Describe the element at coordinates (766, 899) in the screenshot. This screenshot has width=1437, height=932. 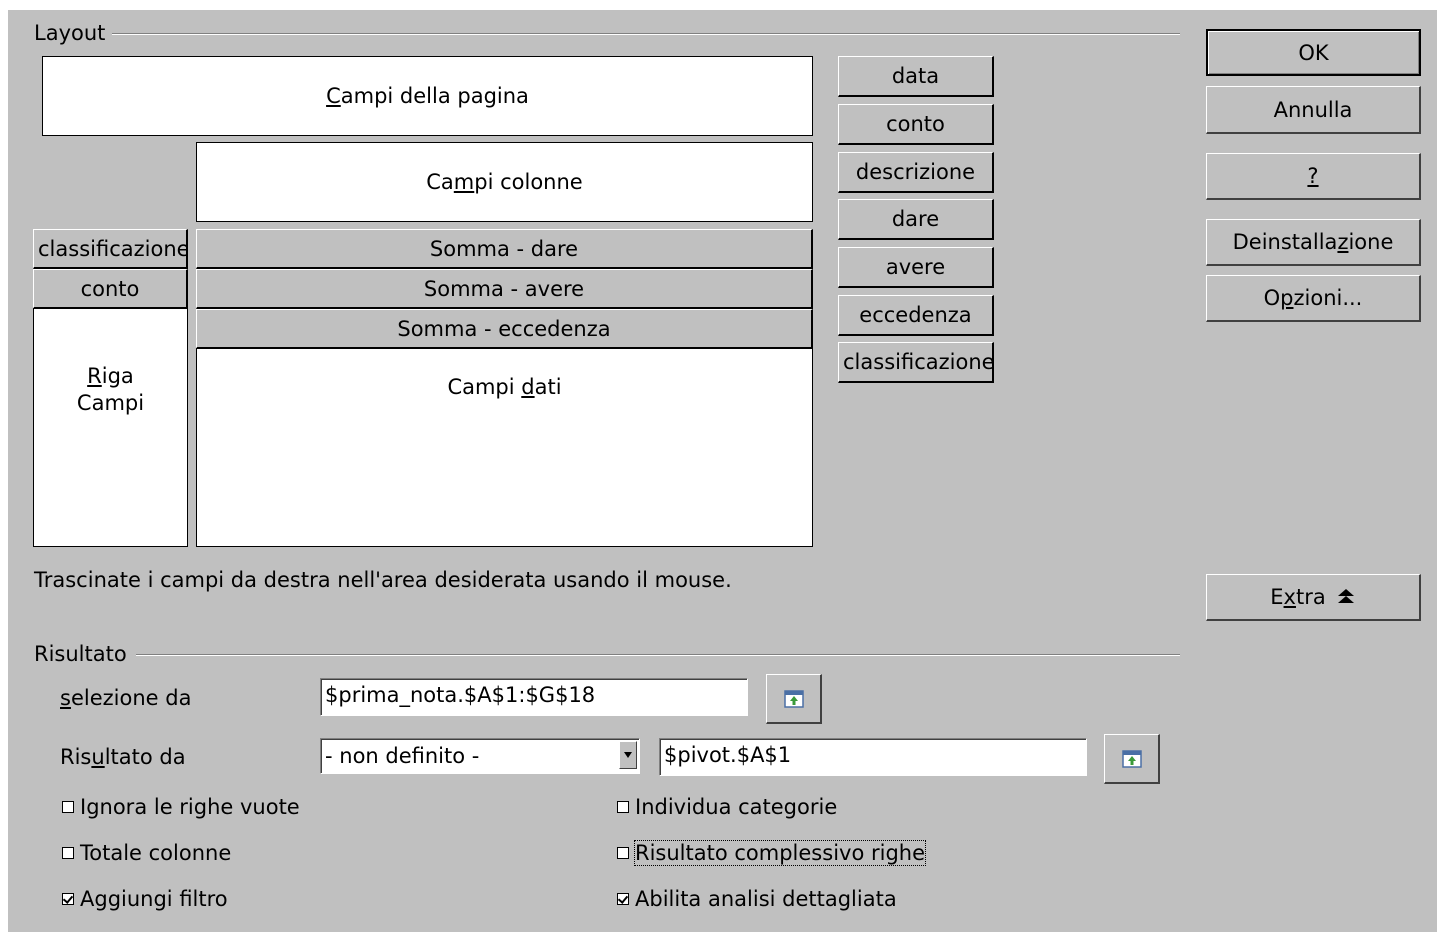
I see `checkbox-label: Abilita analisi dettagliata` at that location.